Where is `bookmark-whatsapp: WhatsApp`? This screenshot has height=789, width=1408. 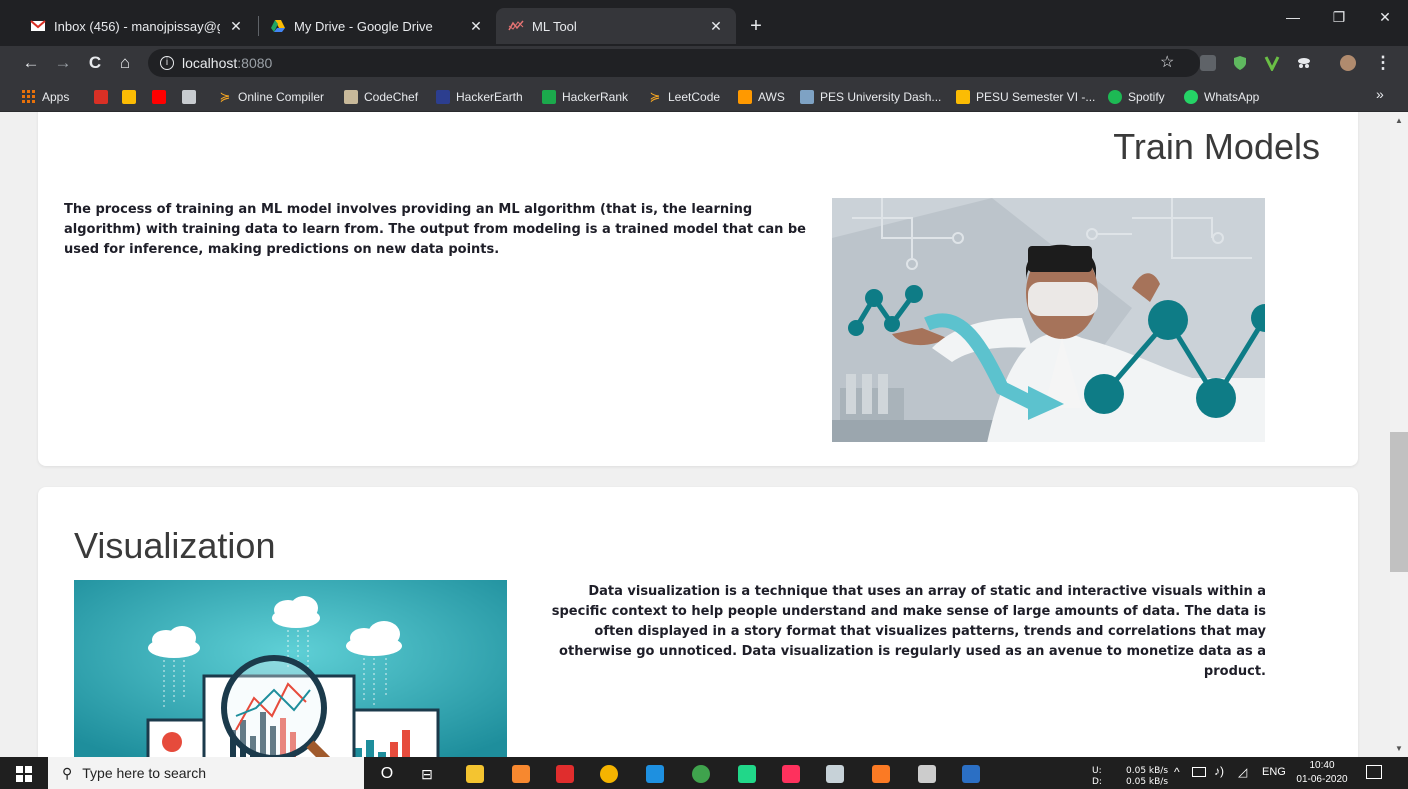
bookmark-whatsapp: WhatsApp is located at coordinates (1221, 97).